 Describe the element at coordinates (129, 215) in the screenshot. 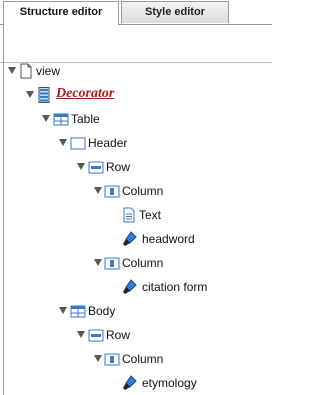

I see `text-icon` at that location.